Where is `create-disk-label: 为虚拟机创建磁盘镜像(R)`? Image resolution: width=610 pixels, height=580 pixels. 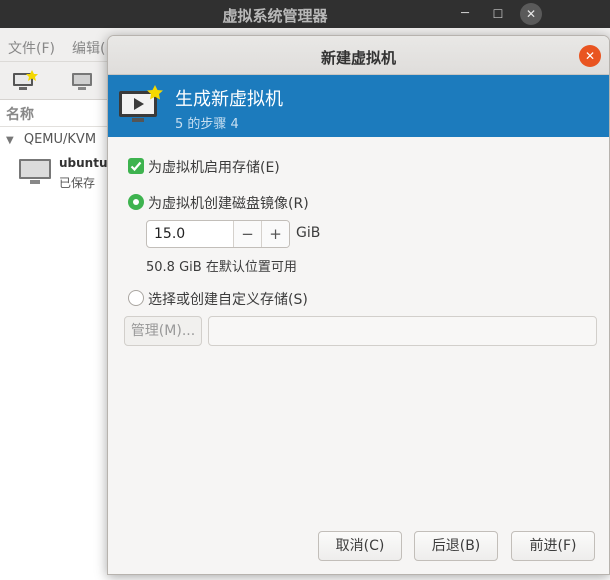
create-disk-label: 为虚拟机创建磁盘镜像(R) is located at coordinates (228, 203).